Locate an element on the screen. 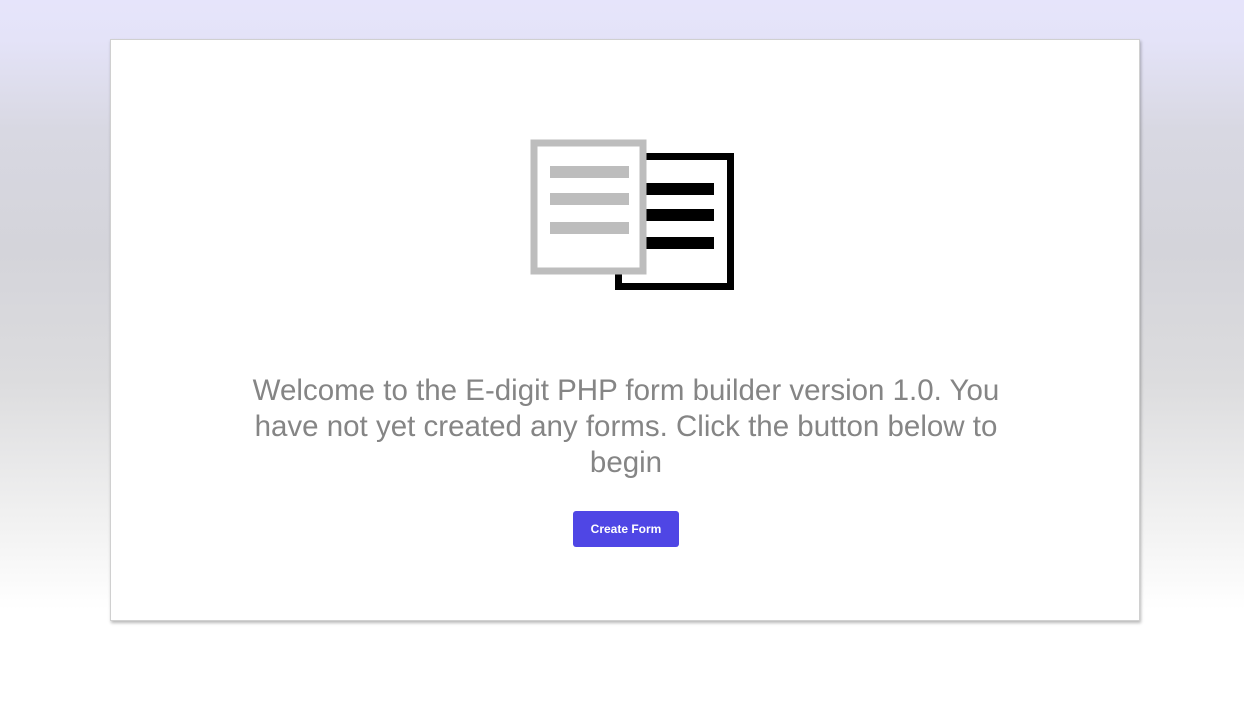 The width and height of the screenshot is (1244, 706). create-form-button: Create Form is located at coordinates (626, 529).